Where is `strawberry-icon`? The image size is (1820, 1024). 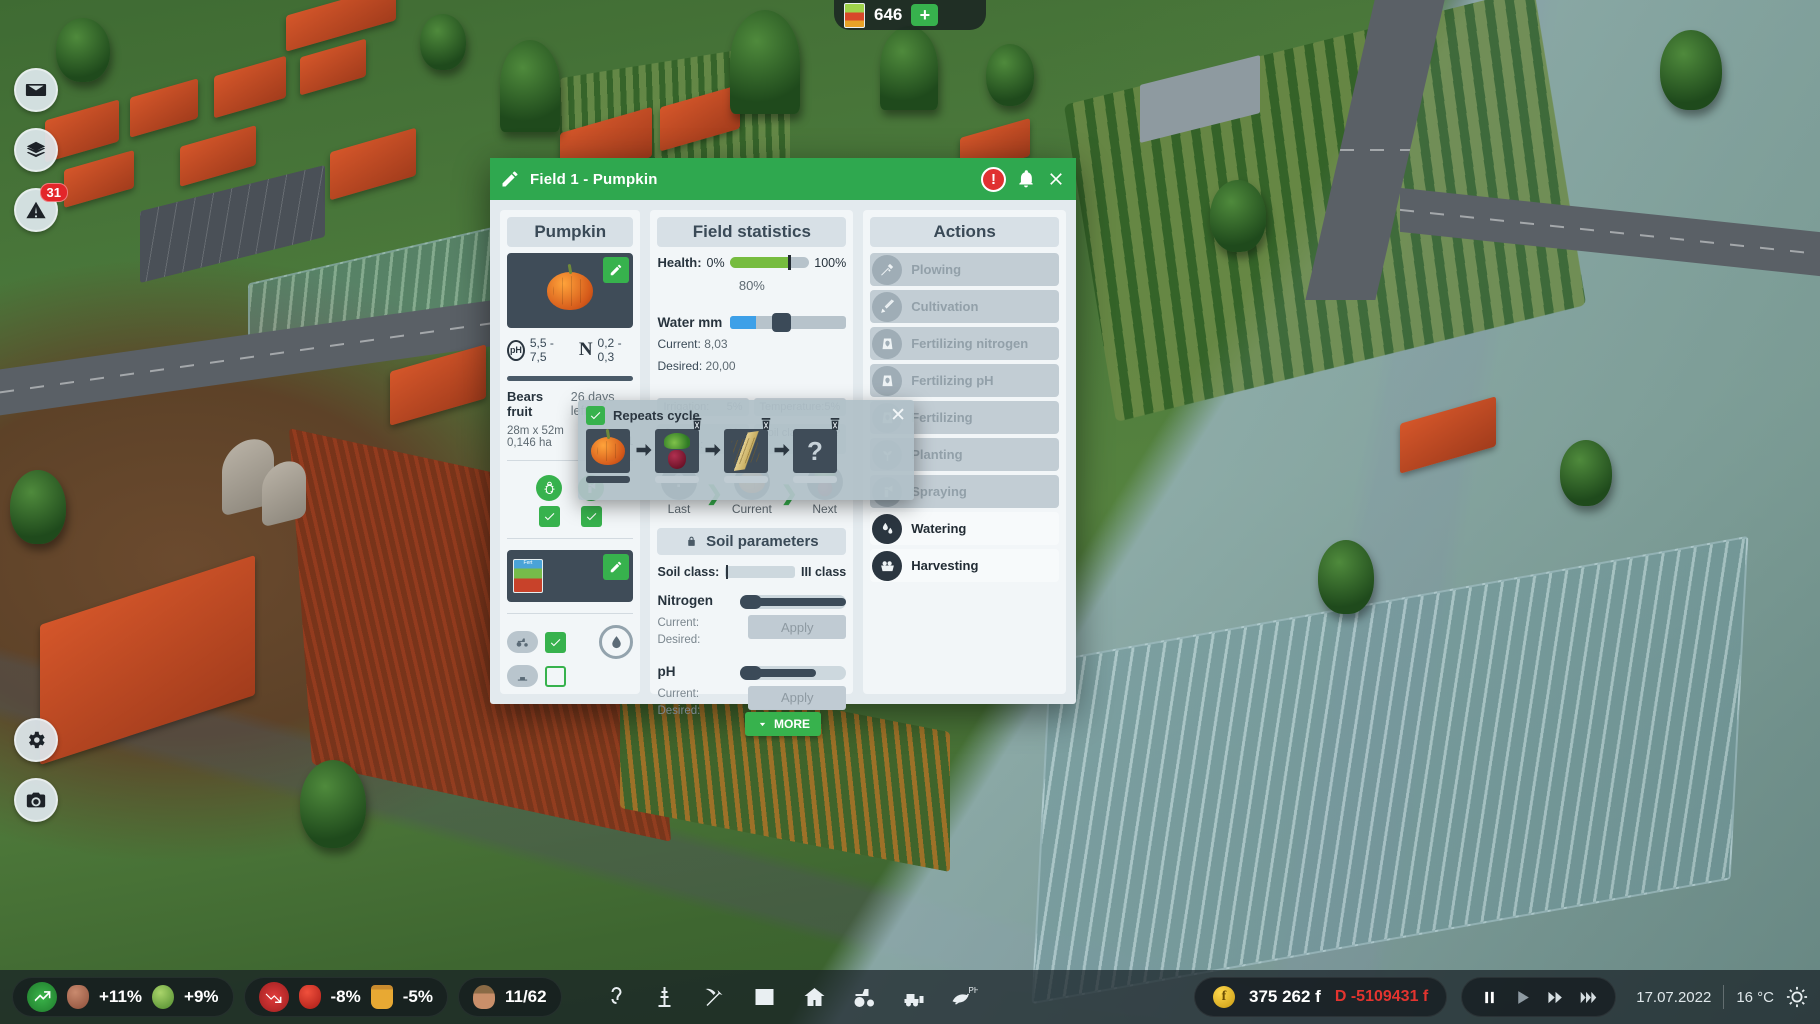 strawberry-icon is located at coordinates (309, 997).